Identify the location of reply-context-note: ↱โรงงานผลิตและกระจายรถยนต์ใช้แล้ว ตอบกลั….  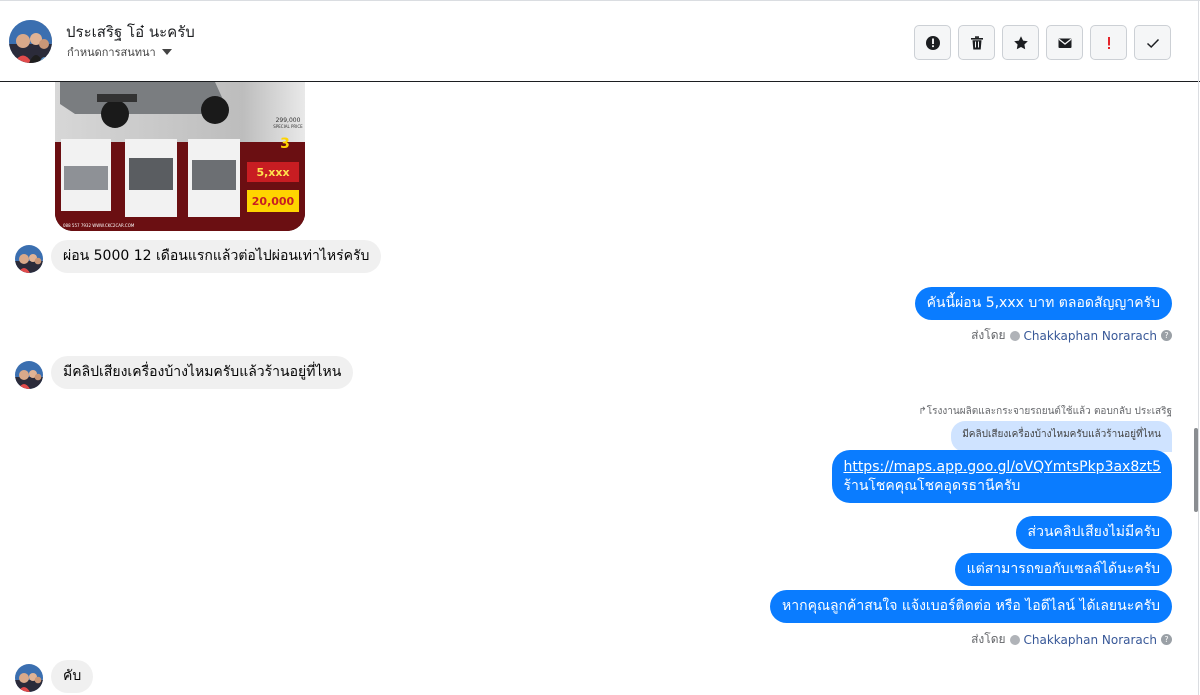
(1045, 411).